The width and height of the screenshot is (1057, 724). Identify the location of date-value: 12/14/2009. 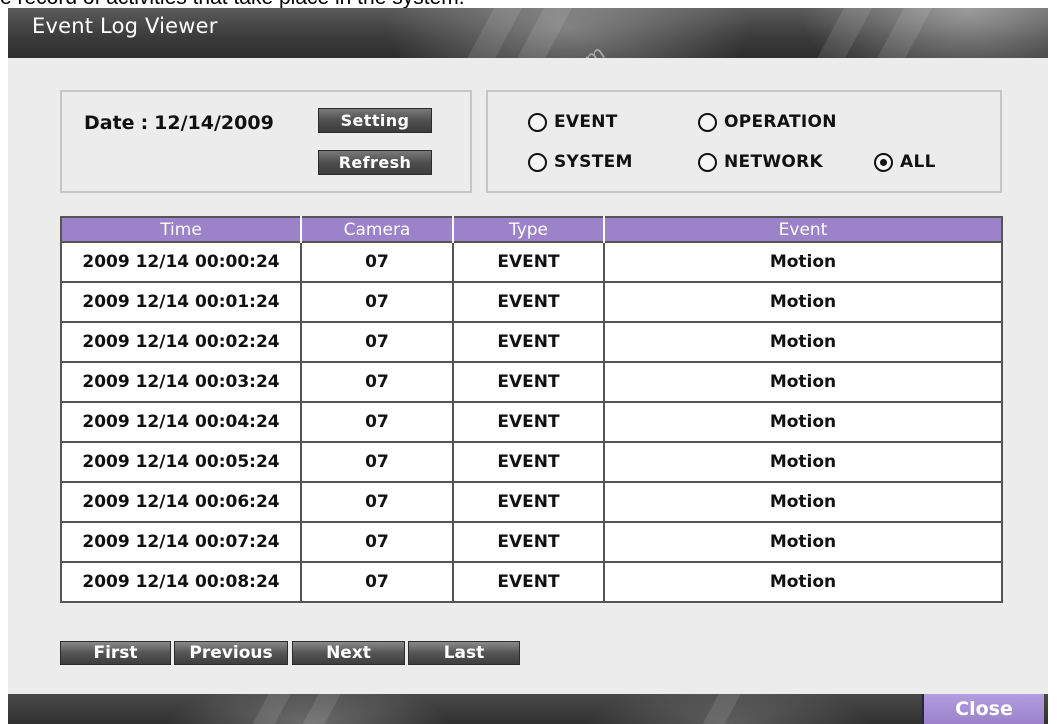
(214, 123).